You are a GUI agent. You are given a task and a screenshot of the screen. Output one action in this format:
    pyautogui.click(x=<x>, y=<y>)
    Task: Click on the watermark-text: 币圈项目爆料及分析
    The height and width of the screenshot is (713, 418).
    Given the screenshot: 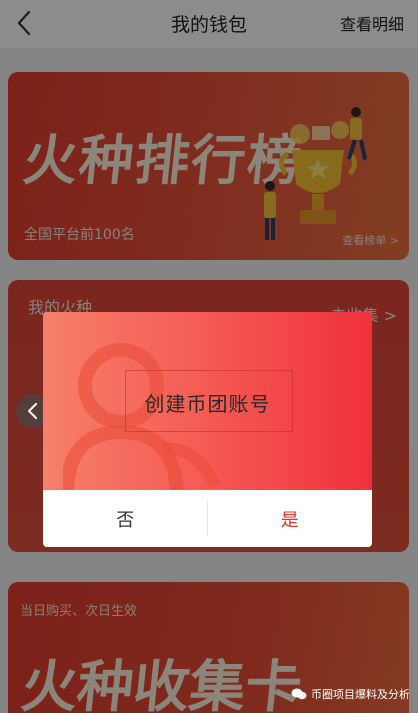 What is the action you would take?
    pyautogui.click(x=360, y=694)
    